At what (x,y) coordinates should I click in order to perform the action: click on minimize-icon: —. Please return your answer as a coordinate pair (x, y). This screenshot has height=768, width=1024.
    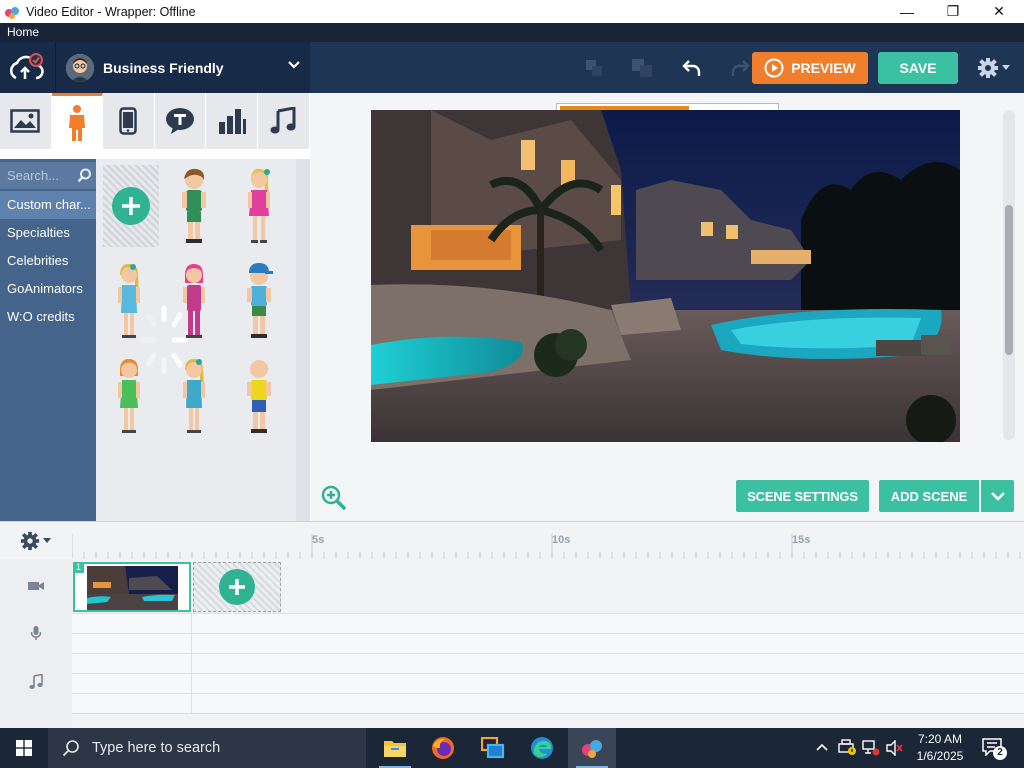
    Looking at the image, I should click on (907, 11).